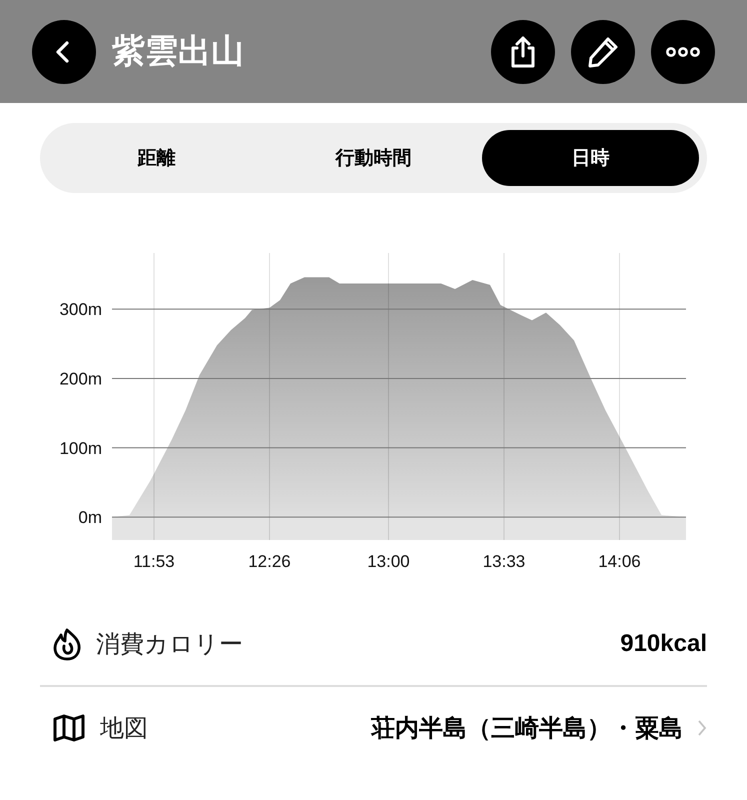 The height and width of the screenshot is (800, 747). I want to click on elevation-tick-label: 200m, so click(80, 378).